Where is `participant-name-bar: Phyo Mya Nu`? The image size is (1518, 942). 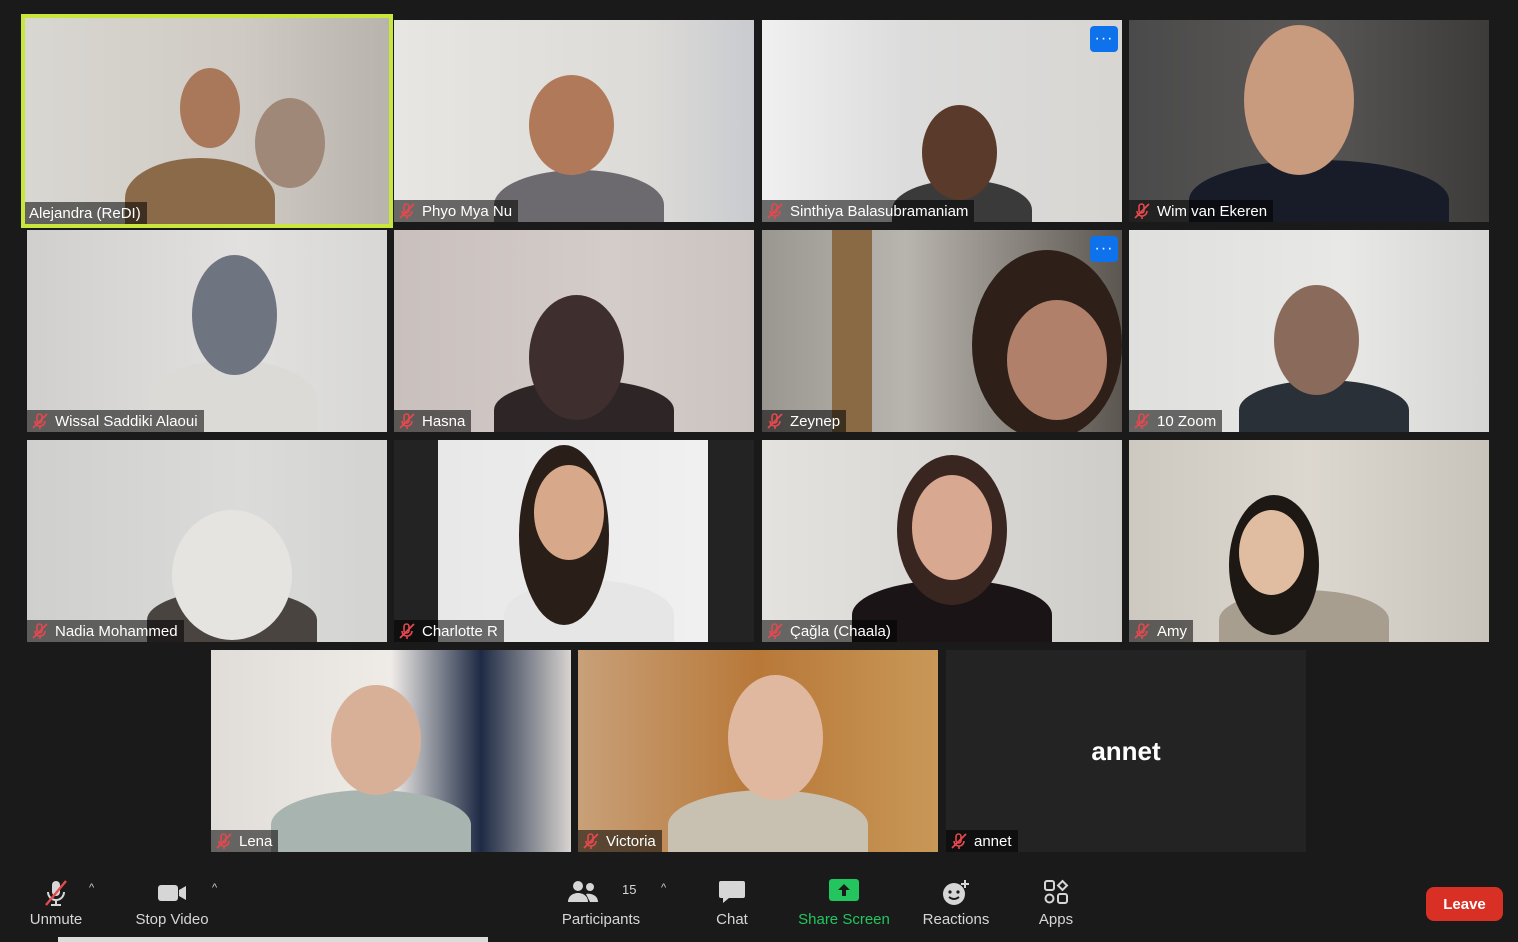 participant-name-bar: Phyo Mya Nu is located at coordinates (456, 211).